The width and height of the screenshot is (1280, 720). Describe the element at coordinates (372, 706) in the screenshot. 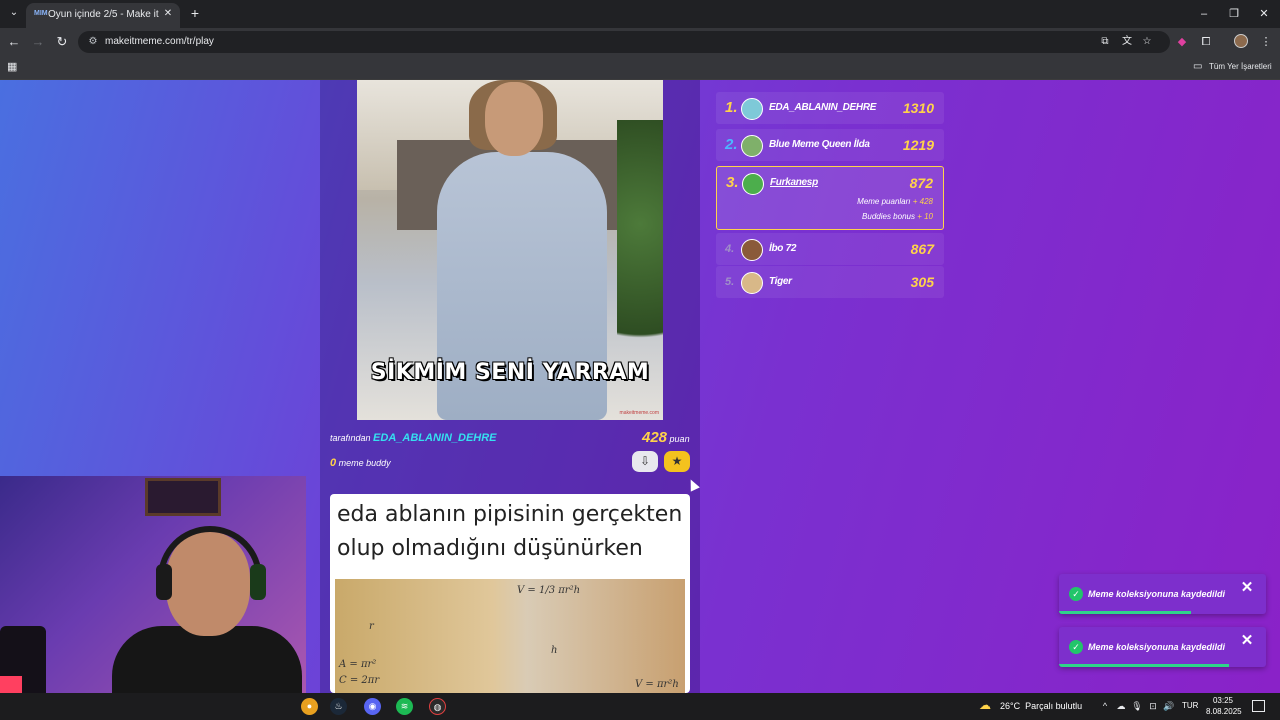

I see `discord-taskbar-icon: ◉` at that location.